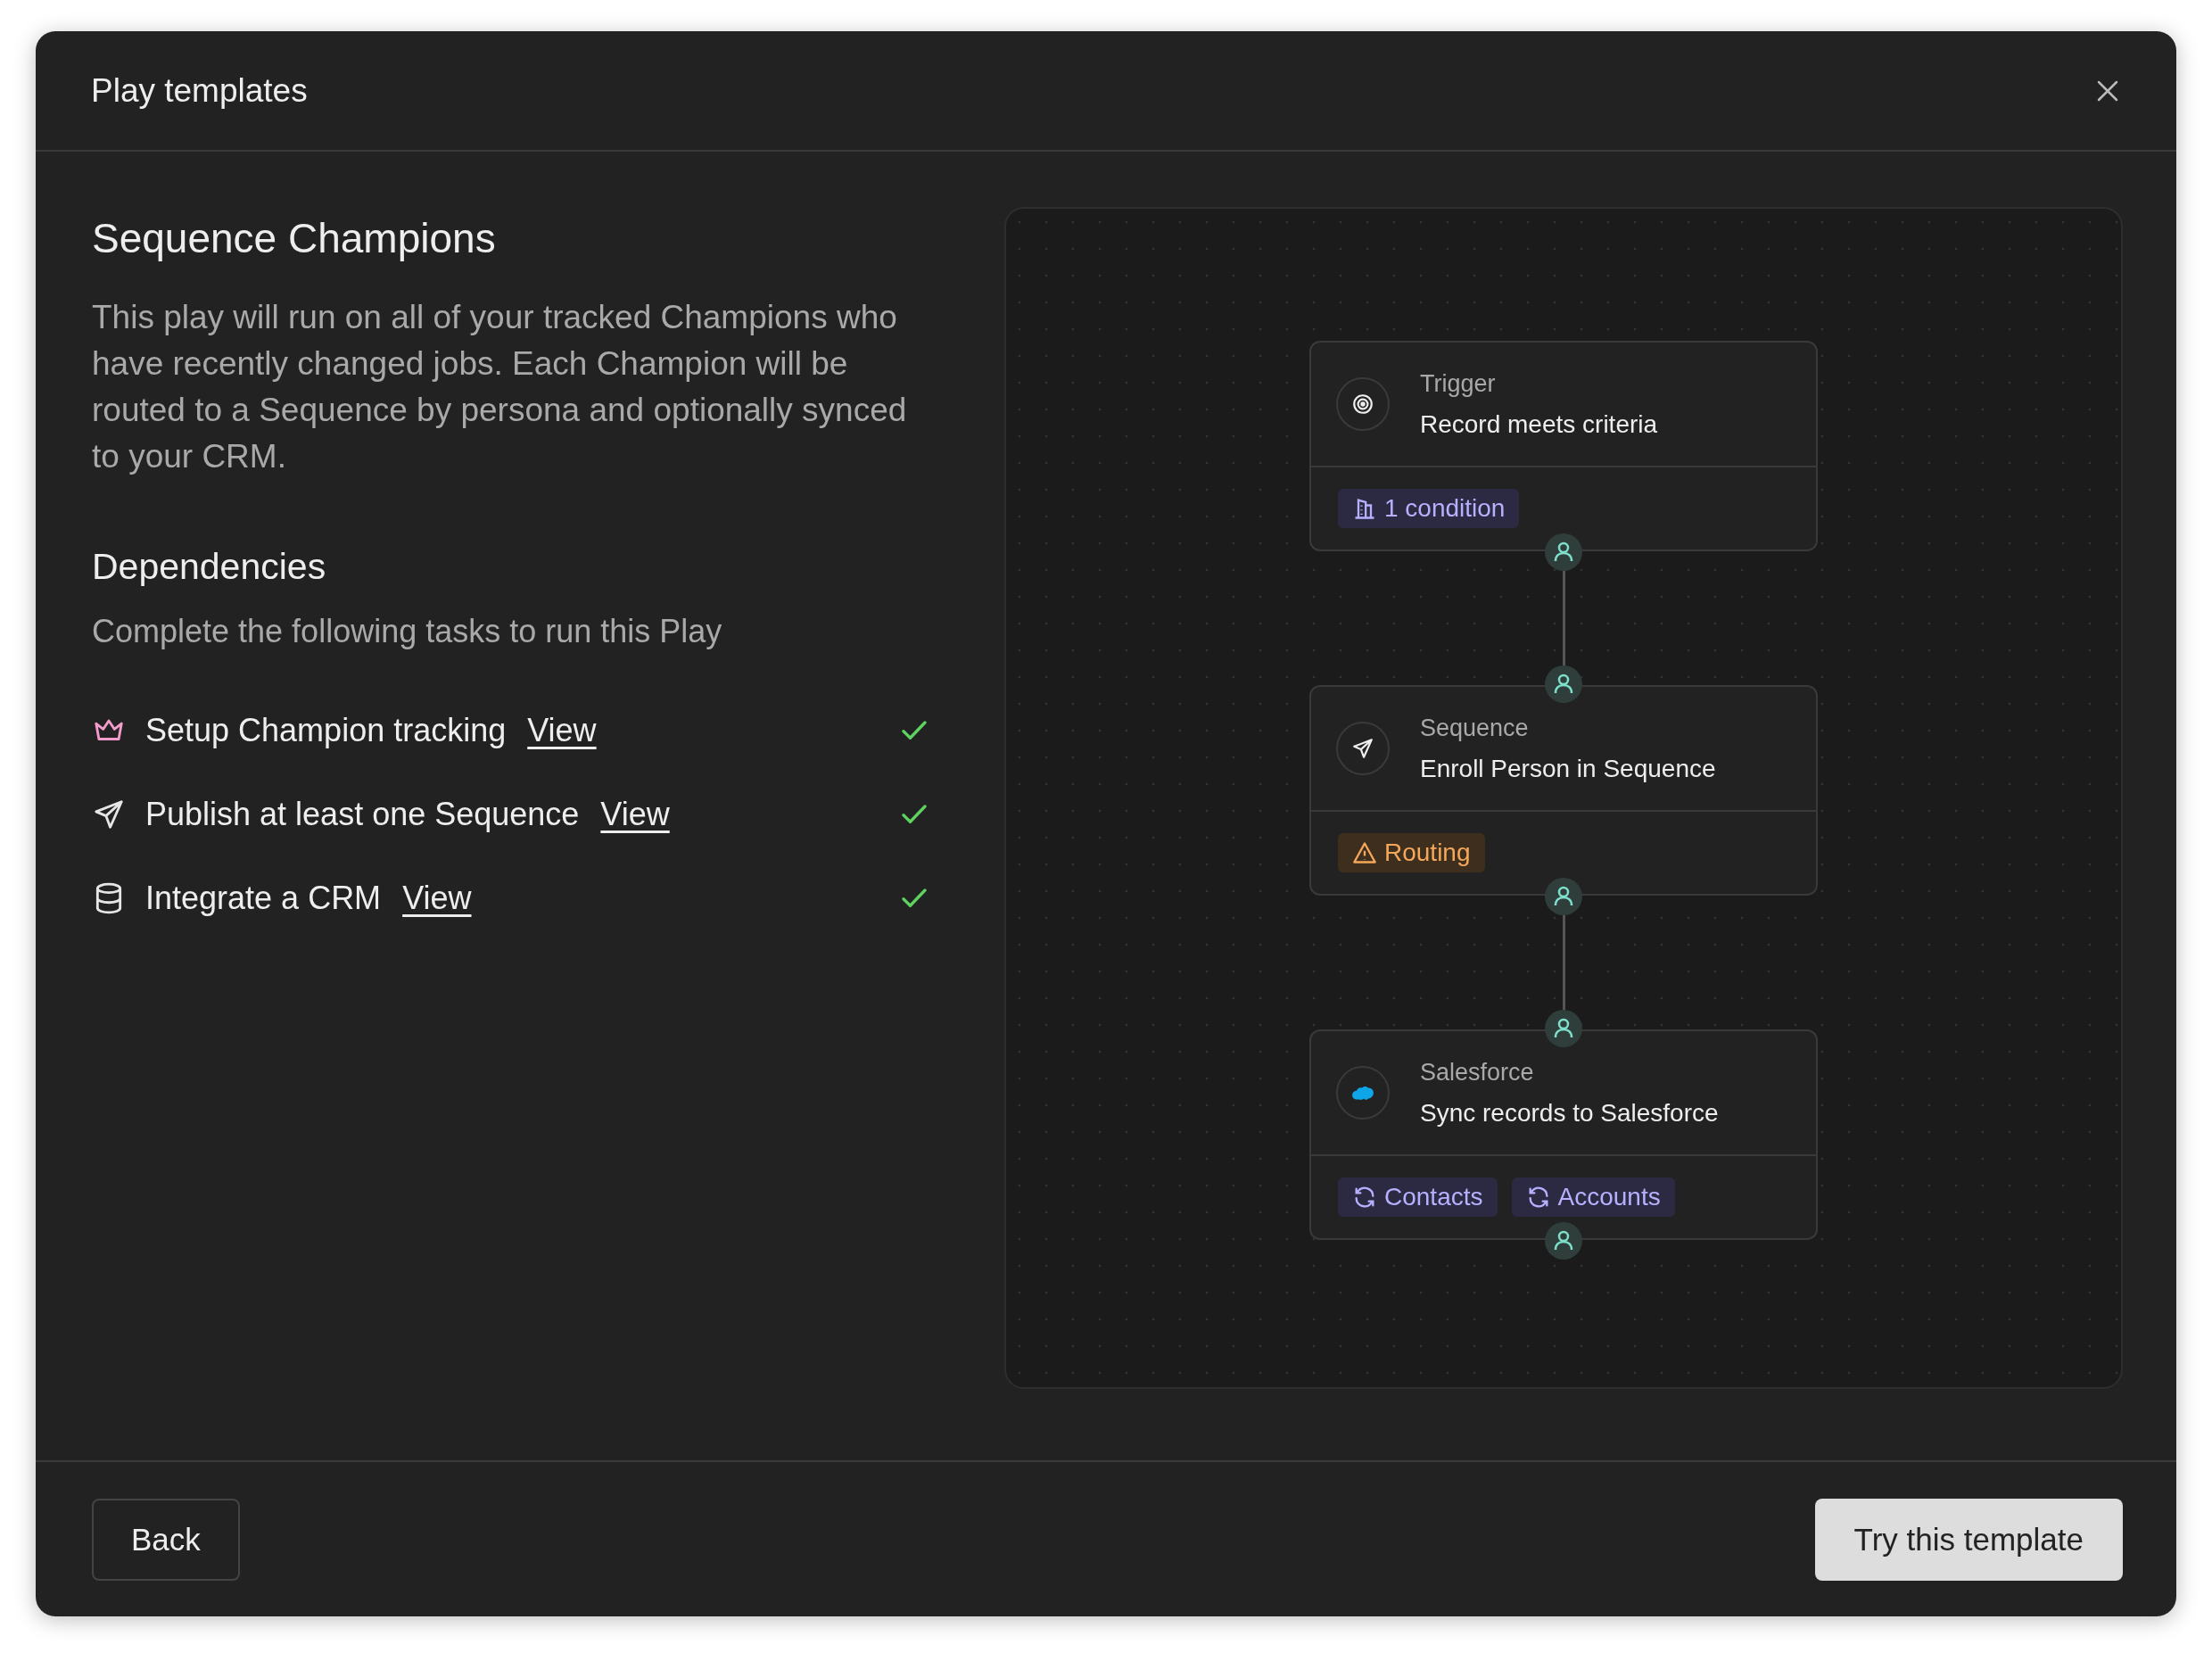  What do you see at coordinates (1412, 853) in the screenshot?
I see `node-tag: Routing` at bounding box center [1412, 853].